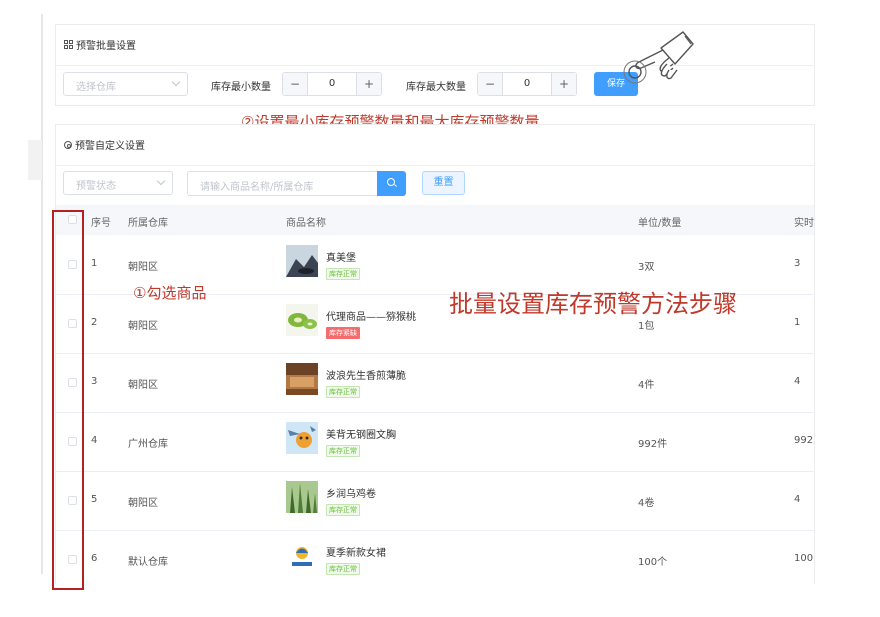  I want to click on table-row: 5 朝阳区 乡润乌鸡卷 库存正常 4卷 4, so click(435, 501).